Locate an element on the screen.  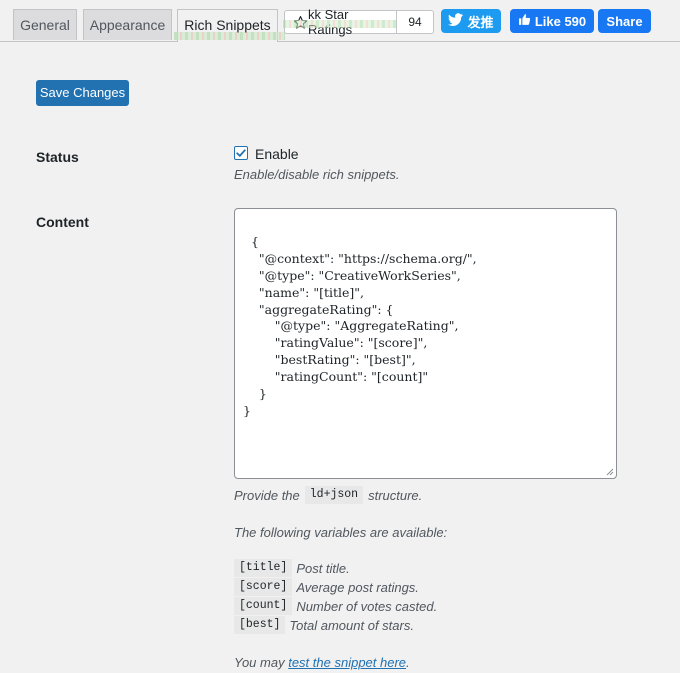
star-ratings-text: kk Star Ratings is located at coordinates (330, 22).